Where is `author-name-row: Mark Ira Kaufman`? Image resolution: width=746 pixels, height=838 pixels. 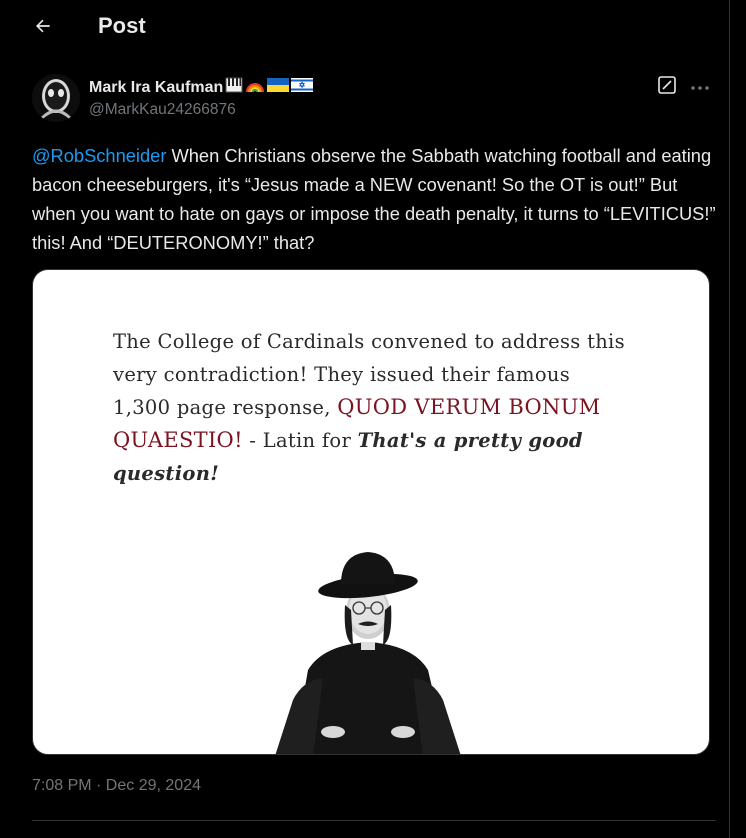
author-name-row: Mark Ira Kaufman is located at coordinates (201, 87).